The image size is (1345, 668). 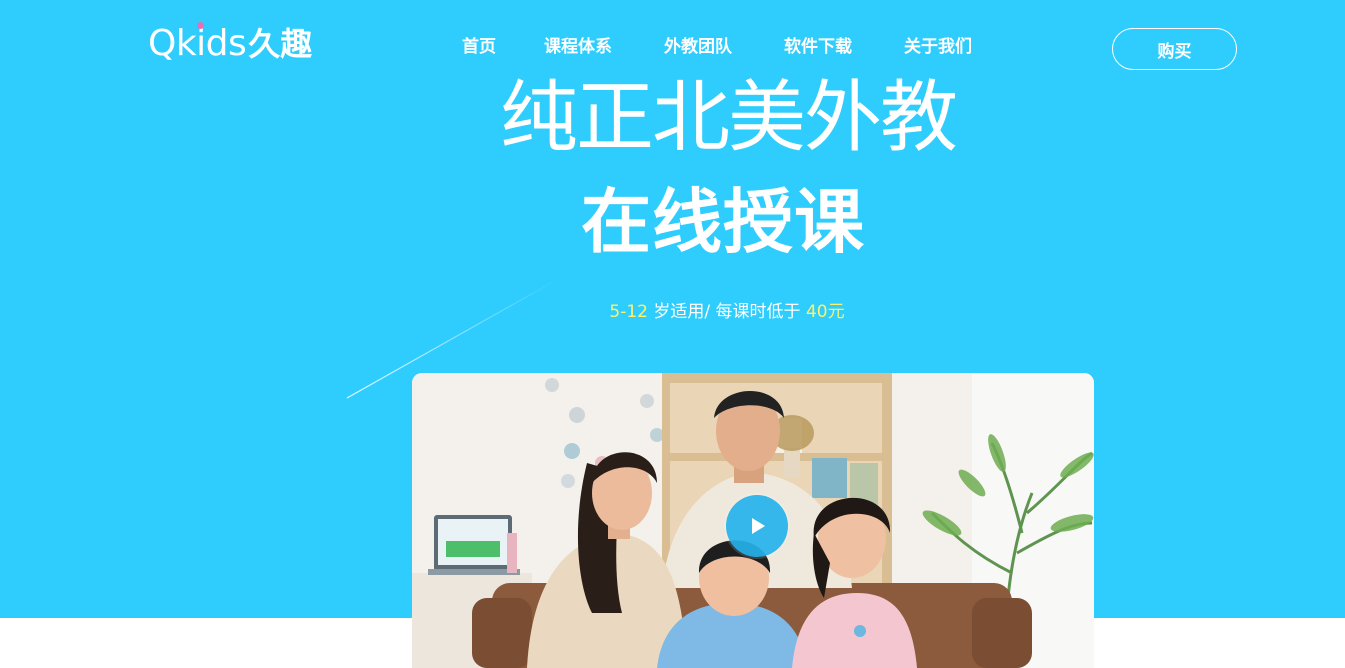 What do you see at coordinates (825, 312) in the screenshot?
I see `price-highlight: 40元` at bounding box center [825, 312].